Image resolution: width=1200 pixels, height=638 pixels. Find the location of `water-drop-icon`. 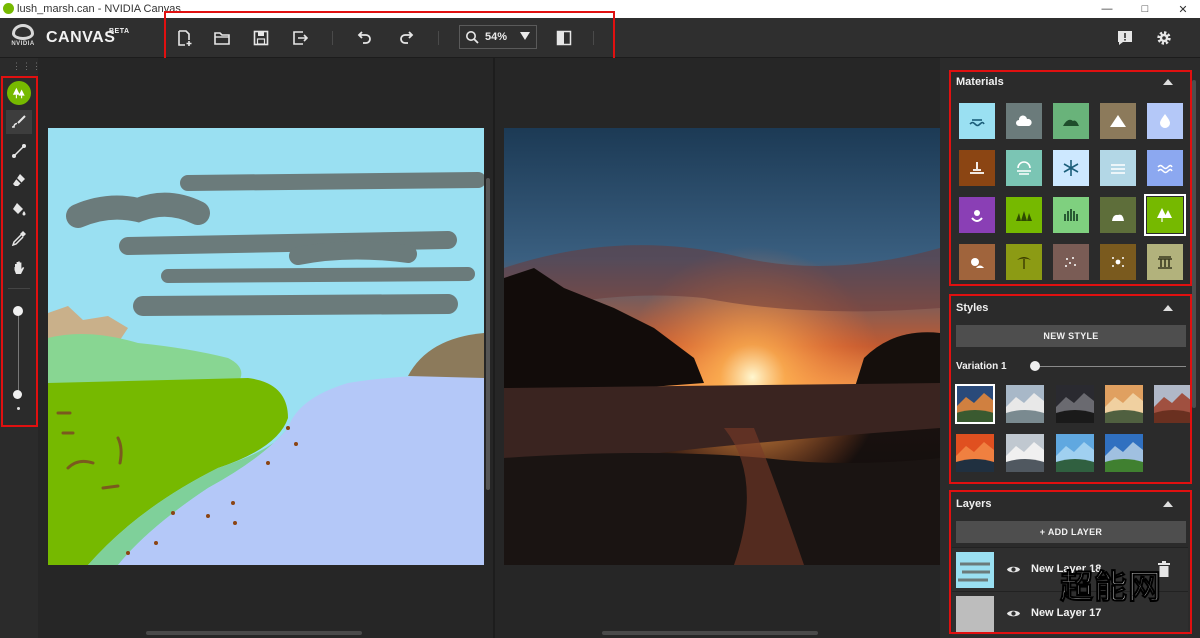

water-drop-icon is located at coordinates (1165, 121).